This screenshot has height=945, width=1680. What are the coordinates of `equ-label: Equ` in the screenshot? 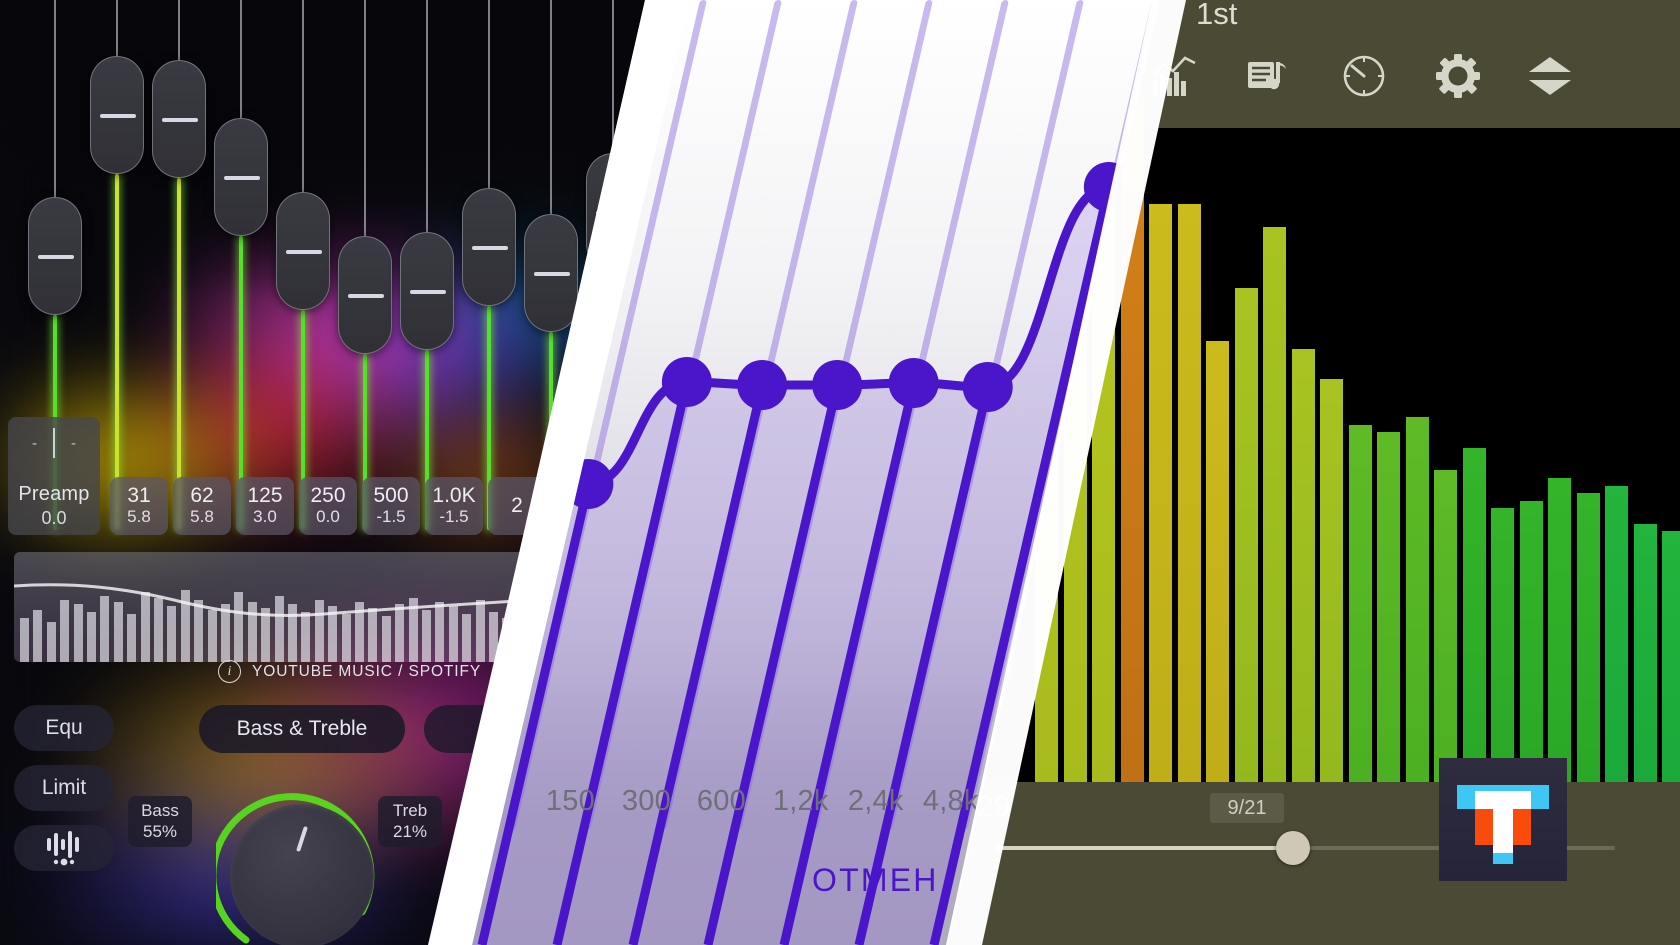 It's located at (64, 727).